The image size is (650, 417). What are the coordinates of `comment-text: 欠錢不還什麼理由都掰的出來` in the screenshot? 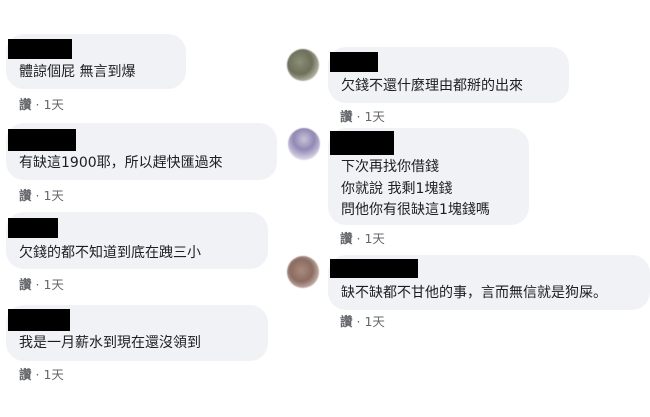 It's located at (432, 86).